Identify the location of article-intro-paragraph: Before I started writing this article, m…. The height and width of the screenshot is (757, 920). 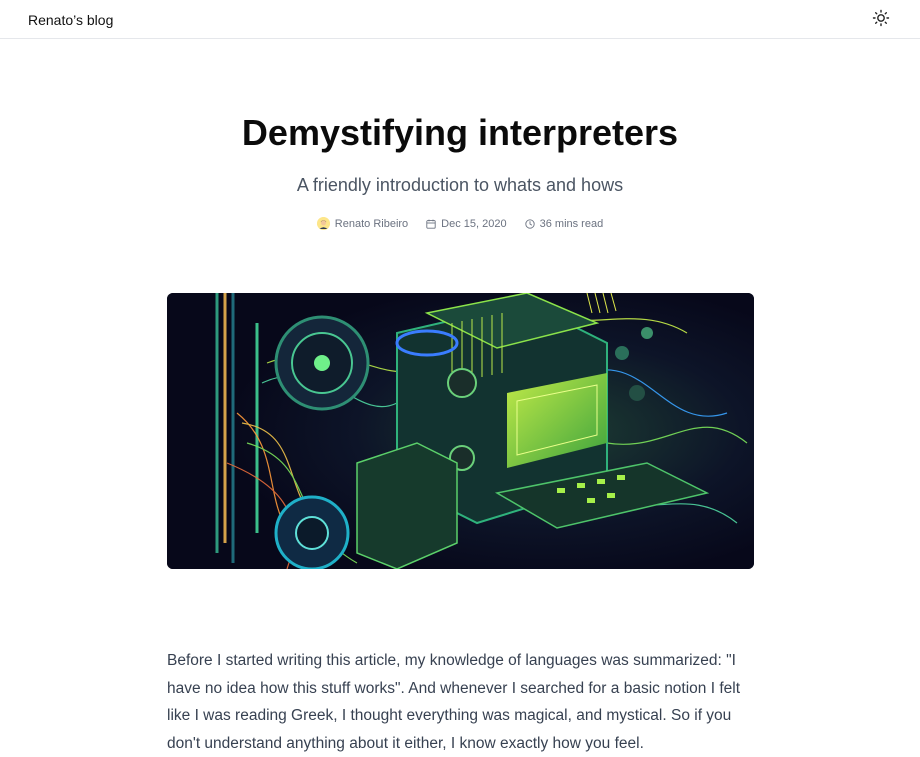
(454, 702).